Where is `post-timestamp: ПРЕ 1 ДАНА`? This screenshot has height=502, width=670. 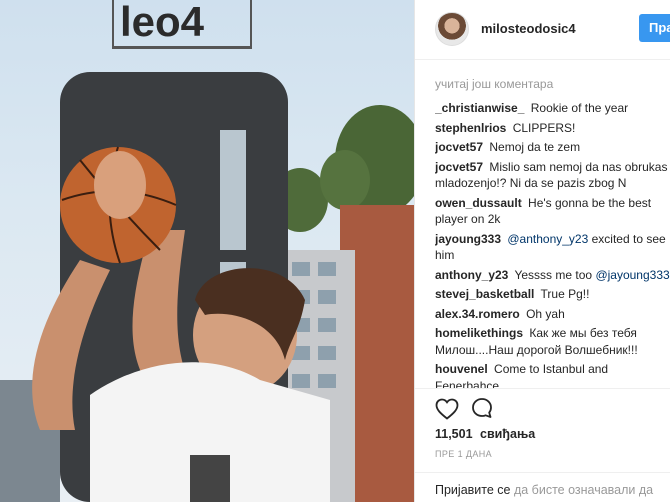
post-timestamp: ПРЕ 1 ДАНА is located at coordinates (464, 454).